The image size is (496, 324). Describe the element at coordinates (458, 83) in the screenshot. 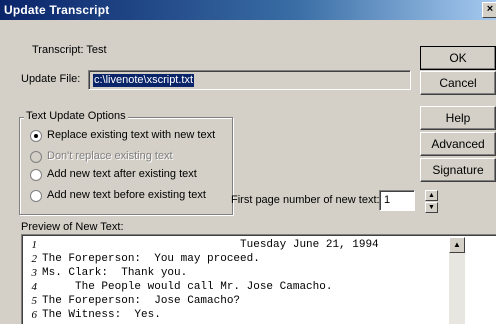

I see `cancel-button: Cancel` at that location.